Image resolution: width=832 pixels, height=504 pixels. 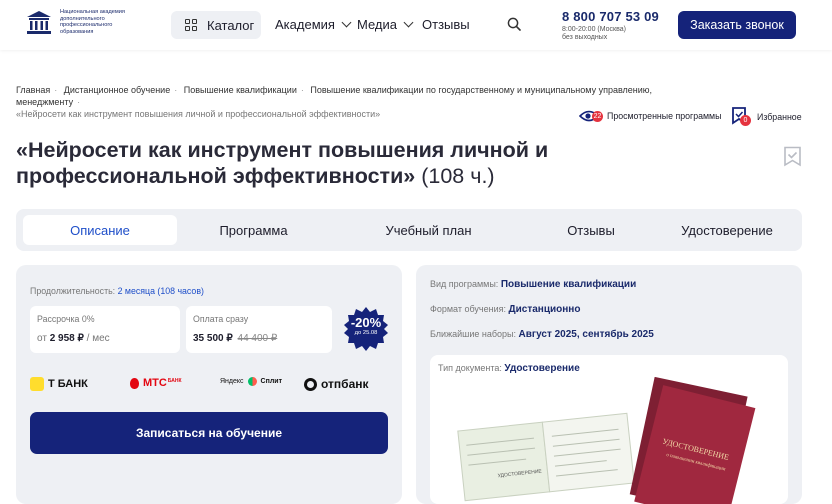 I want to click on viewed-count-badge: 22, so click(x=597, y=116).